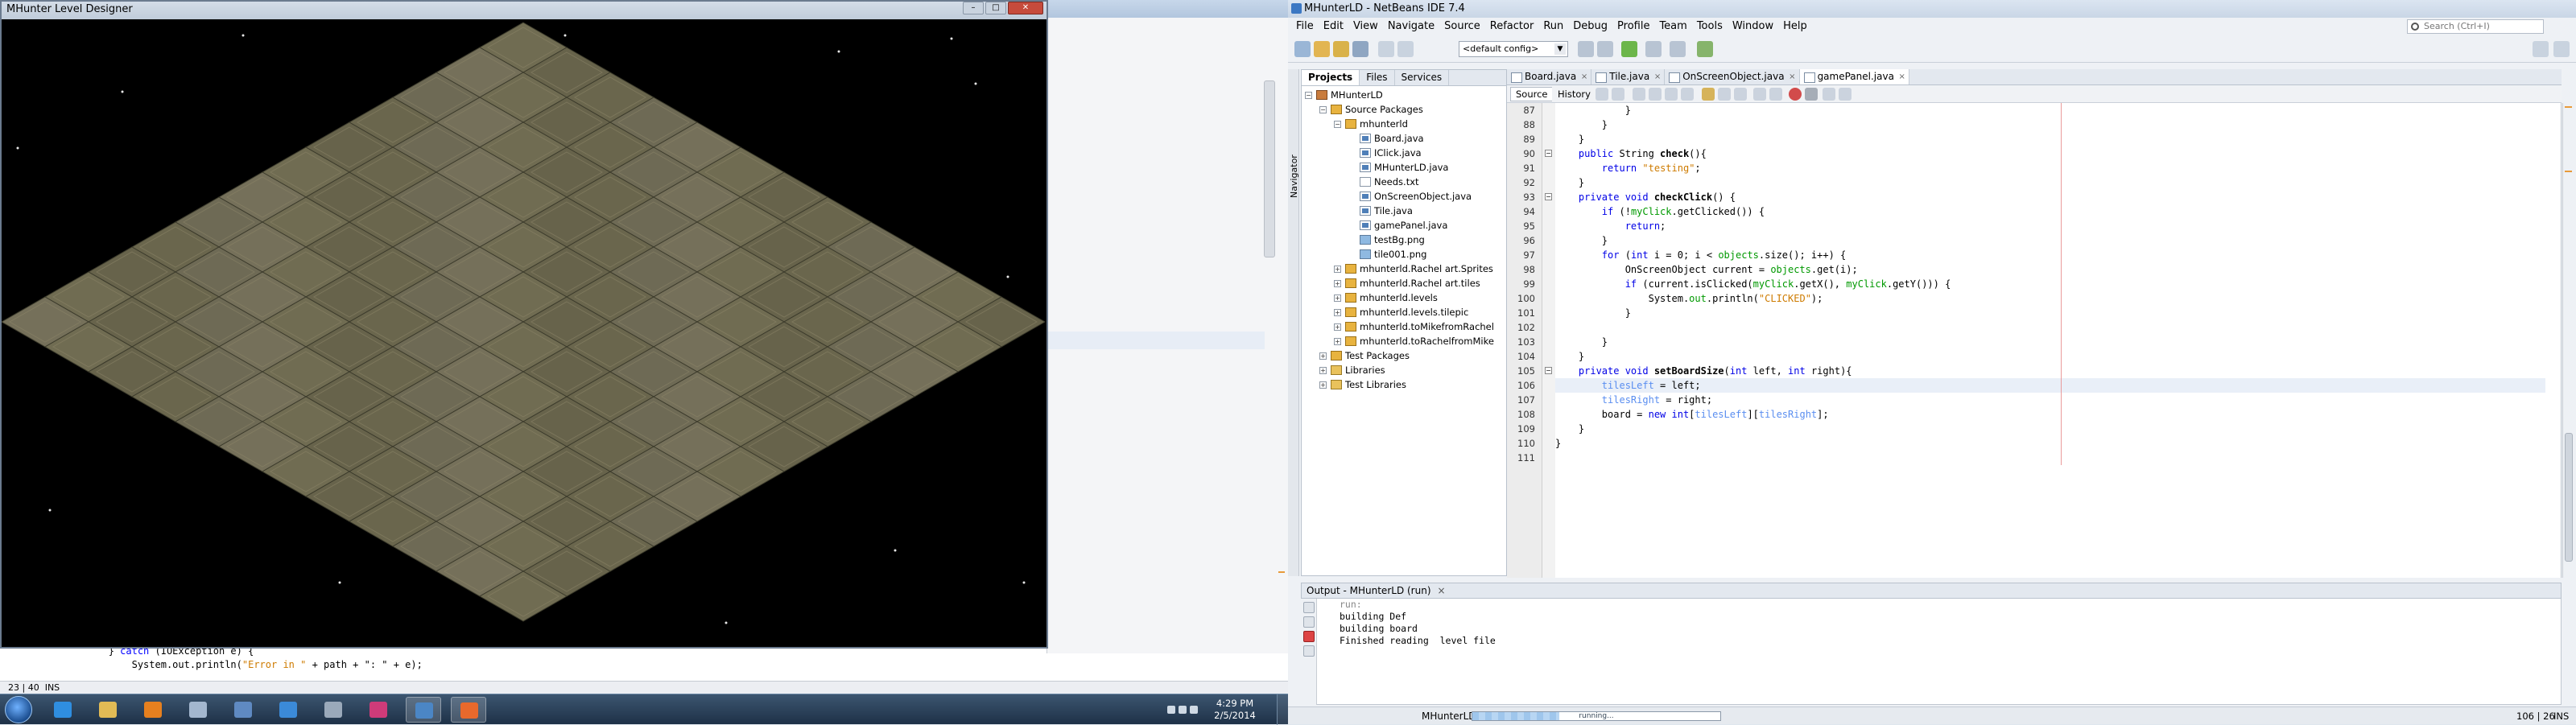  I want to click on tree-item: IClick.java, so click(1404, 153).